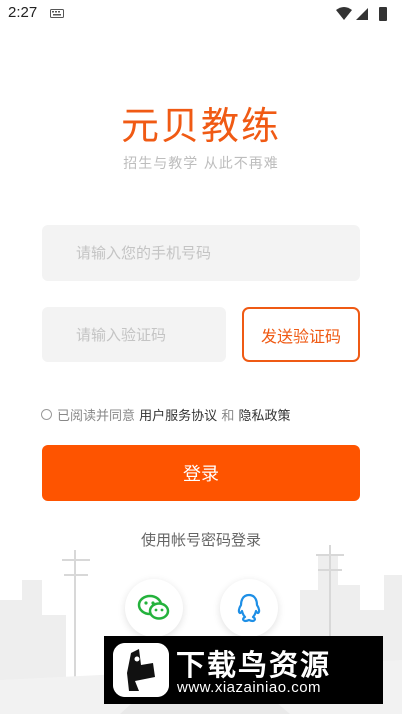 The width and height of the screenshot is (402, 714). I want to click on status-bar: 2:27, so click(201, 14).